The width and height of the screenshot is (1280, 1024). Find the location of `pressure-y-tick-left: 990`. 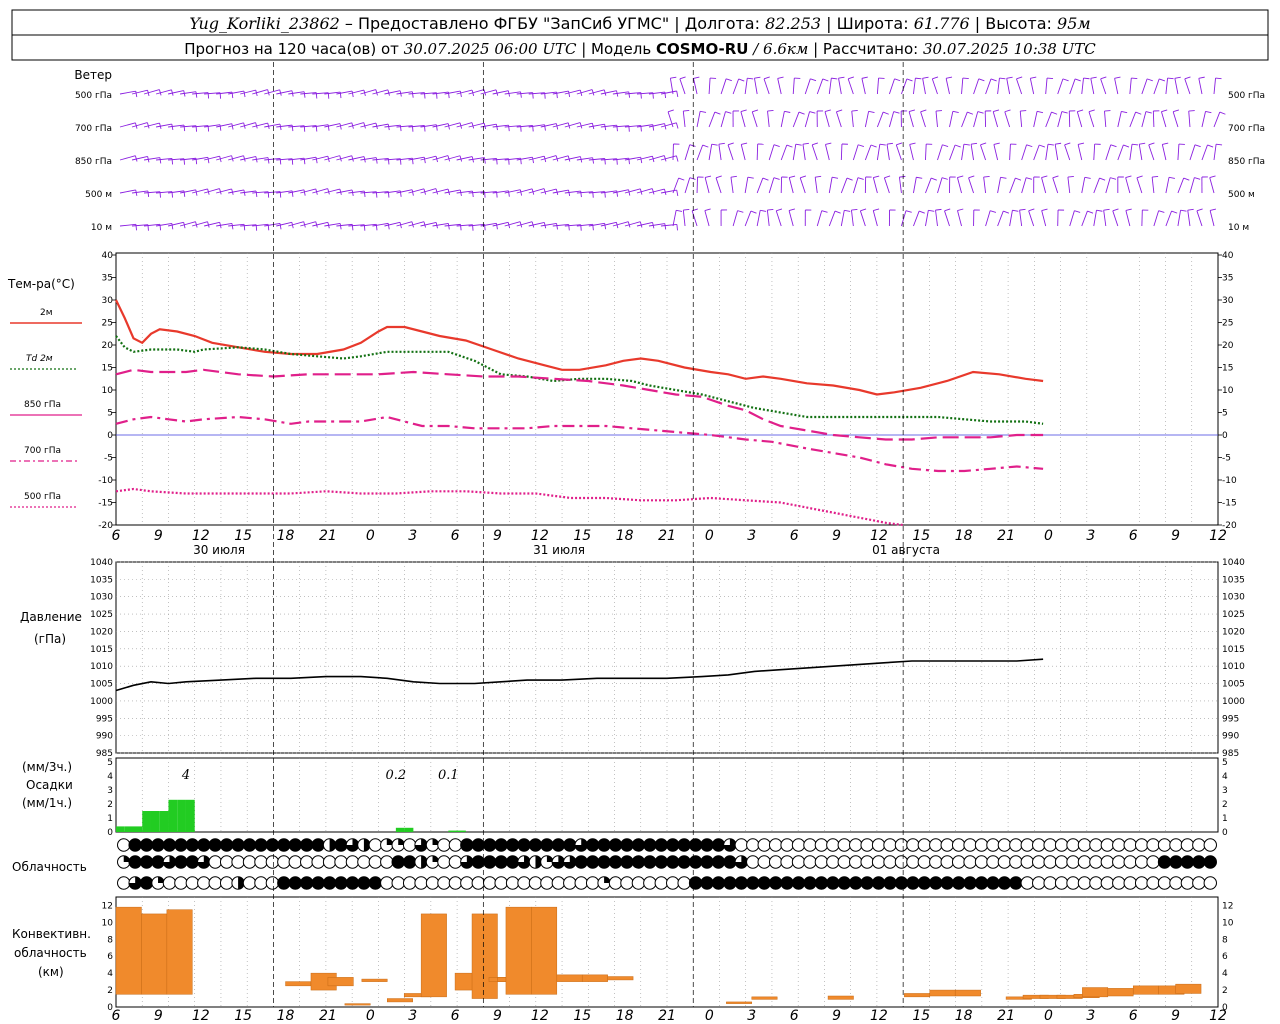

pressure-y-tick-left: 990 is located at coordinates (104, 737).